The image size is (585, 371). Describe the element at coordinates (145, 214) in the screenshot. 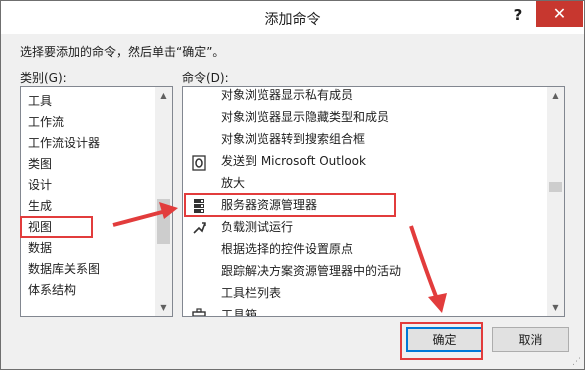

I see `arrow-to-command` at that location.